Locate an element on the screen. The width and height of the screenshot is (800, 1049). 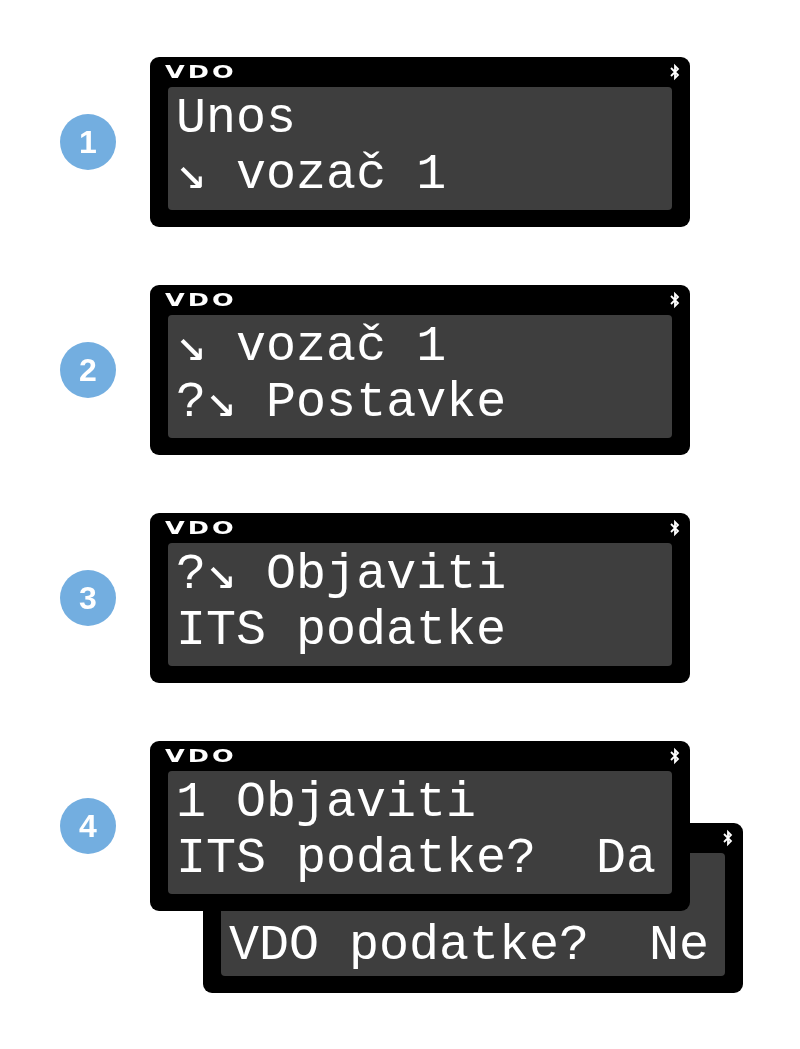
display-text-line: ITS podatke is located at coordinates (341, 631).